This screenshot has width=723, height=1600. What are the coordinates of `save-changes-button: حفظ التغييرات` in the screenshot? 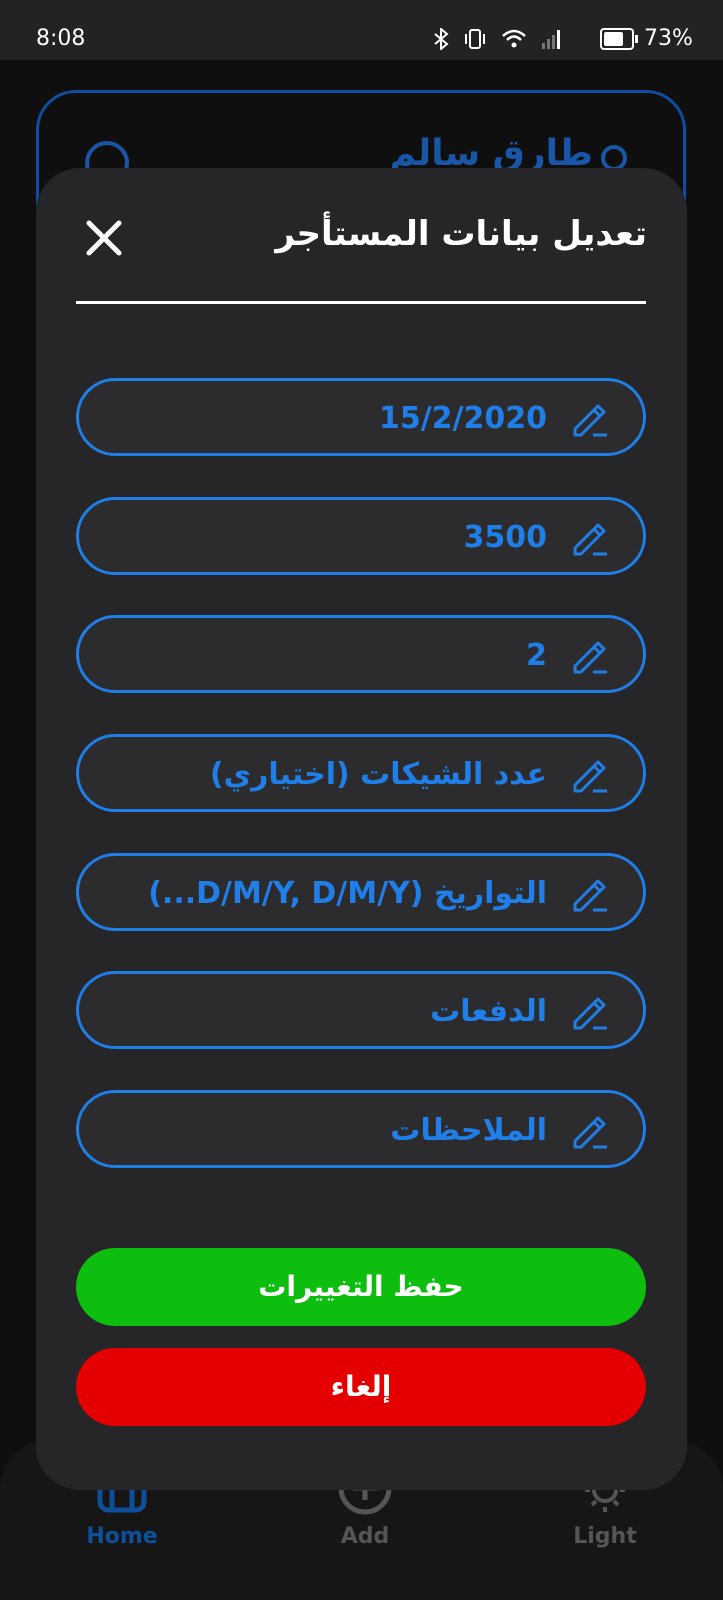 It's located at (361, 1287).